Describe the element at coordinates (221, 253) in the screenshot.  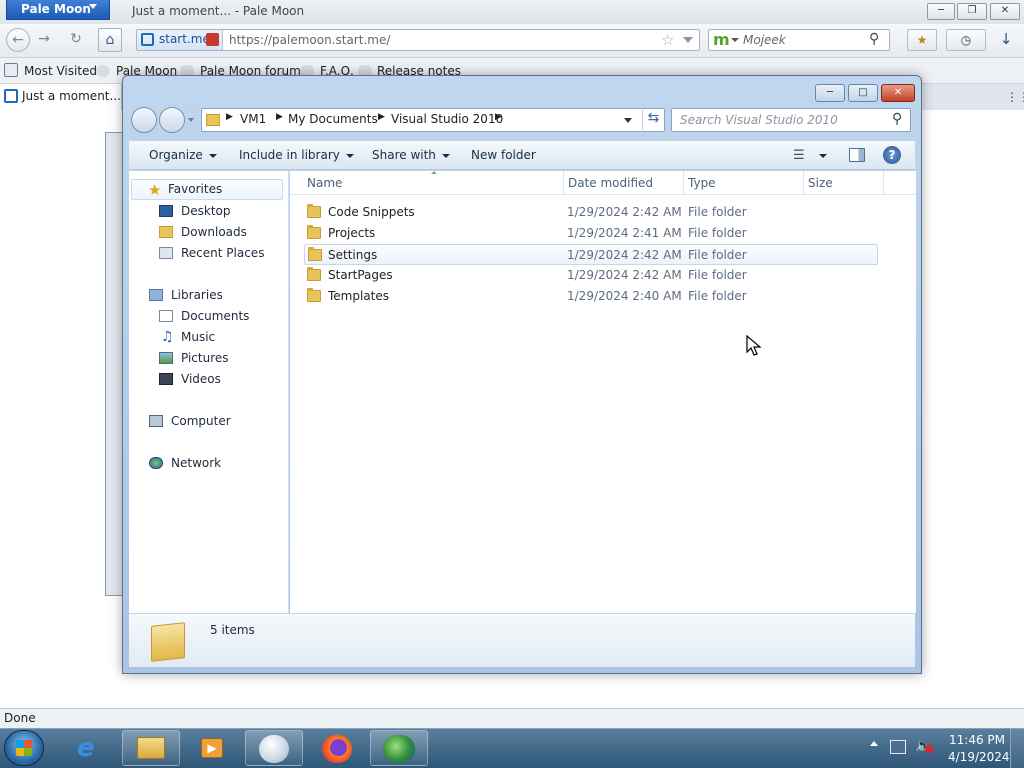
I see `nav-recent-places: Recent Places` at that location.